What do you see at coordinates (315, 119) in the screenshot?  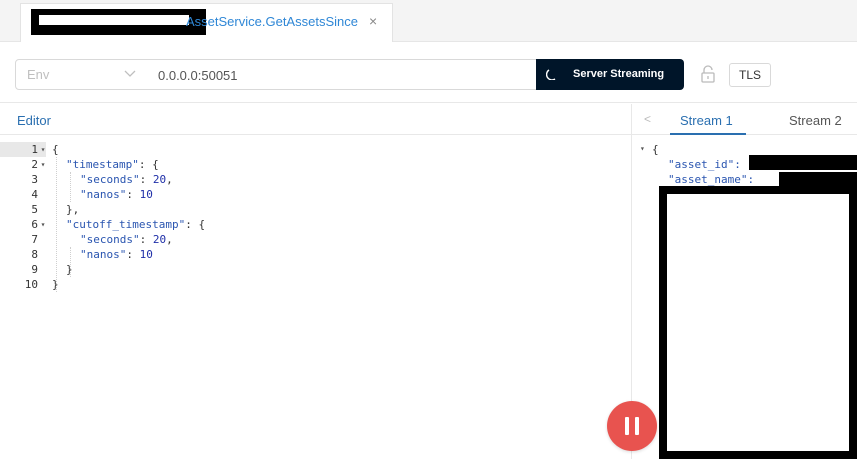 I see `editor-header: Editor` at bounding box center [315, 119].